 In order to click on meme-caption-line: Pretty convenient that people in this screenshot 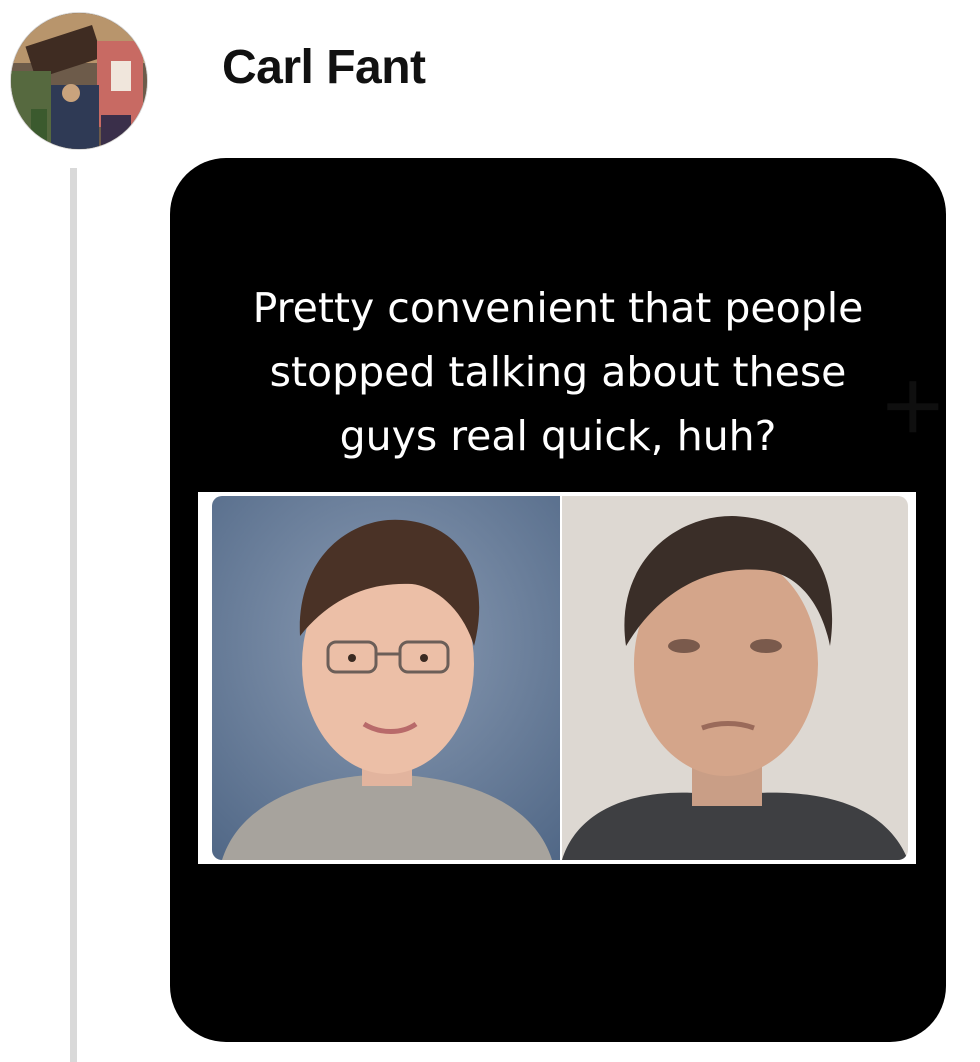, I will do `click(558, 308)`.